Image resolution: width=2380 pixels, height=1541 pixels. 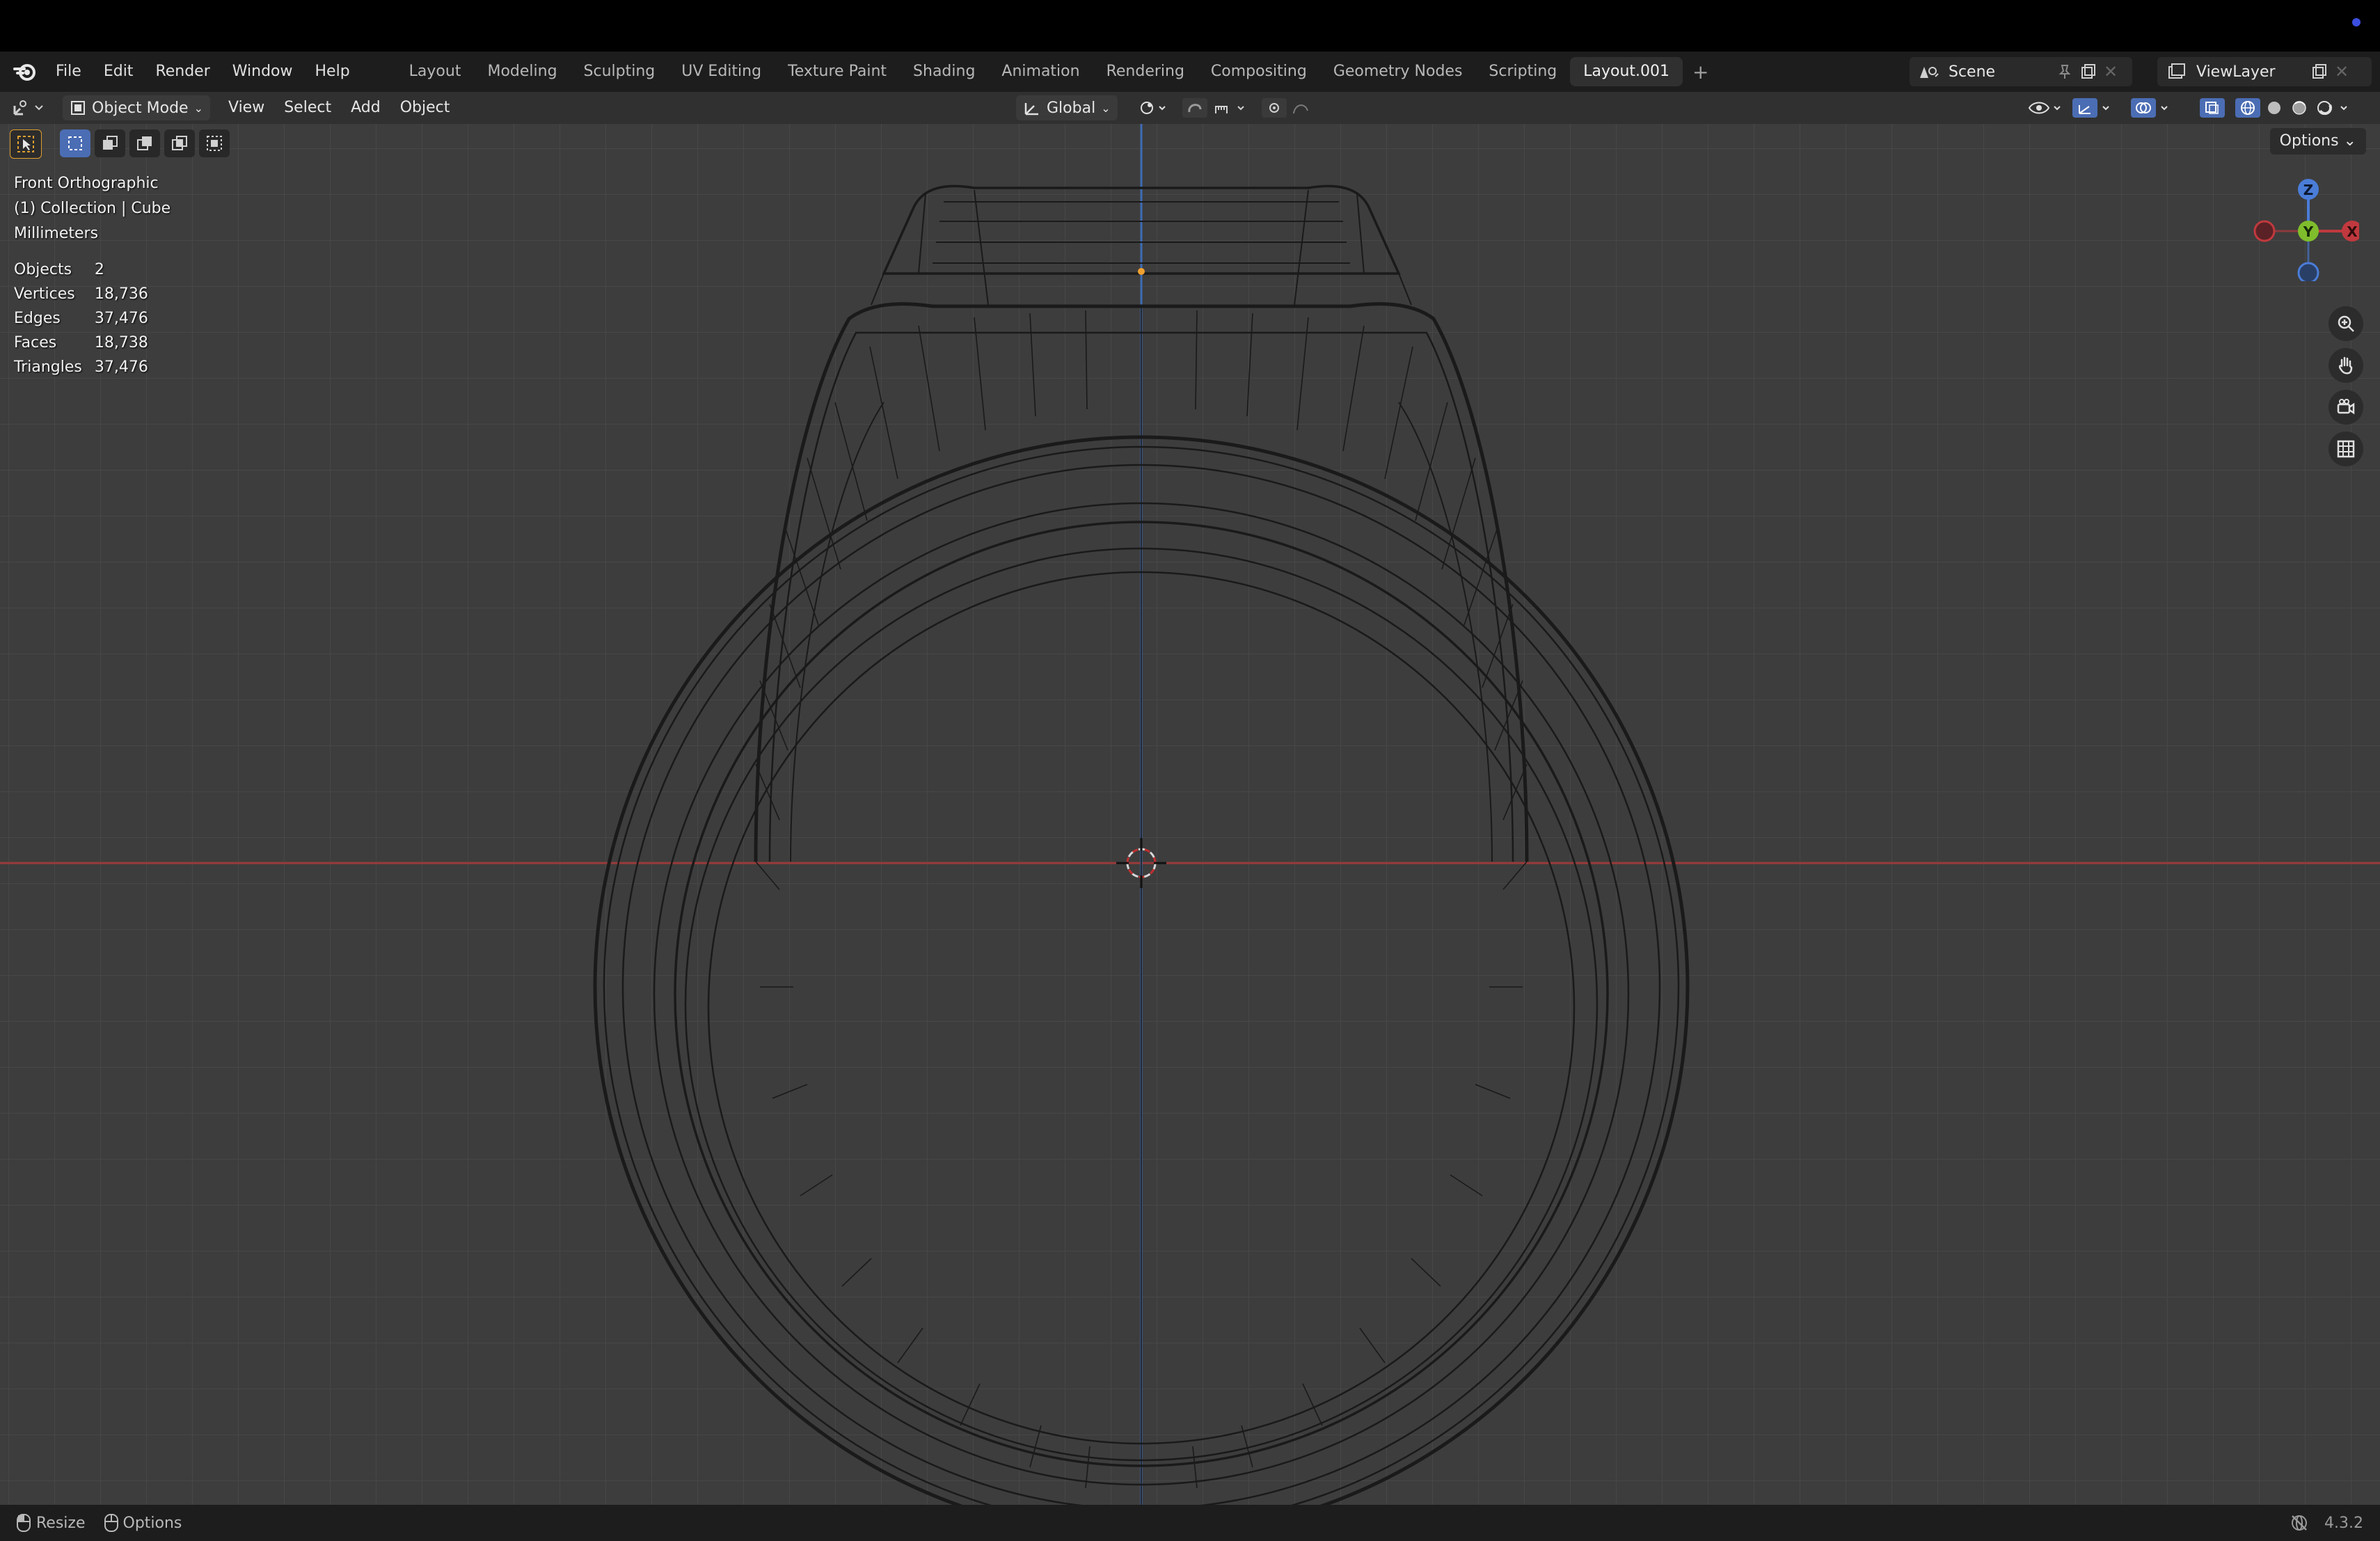 I want to click on delete-view-layer-icon: ✕, so click(x=2341, y=72).